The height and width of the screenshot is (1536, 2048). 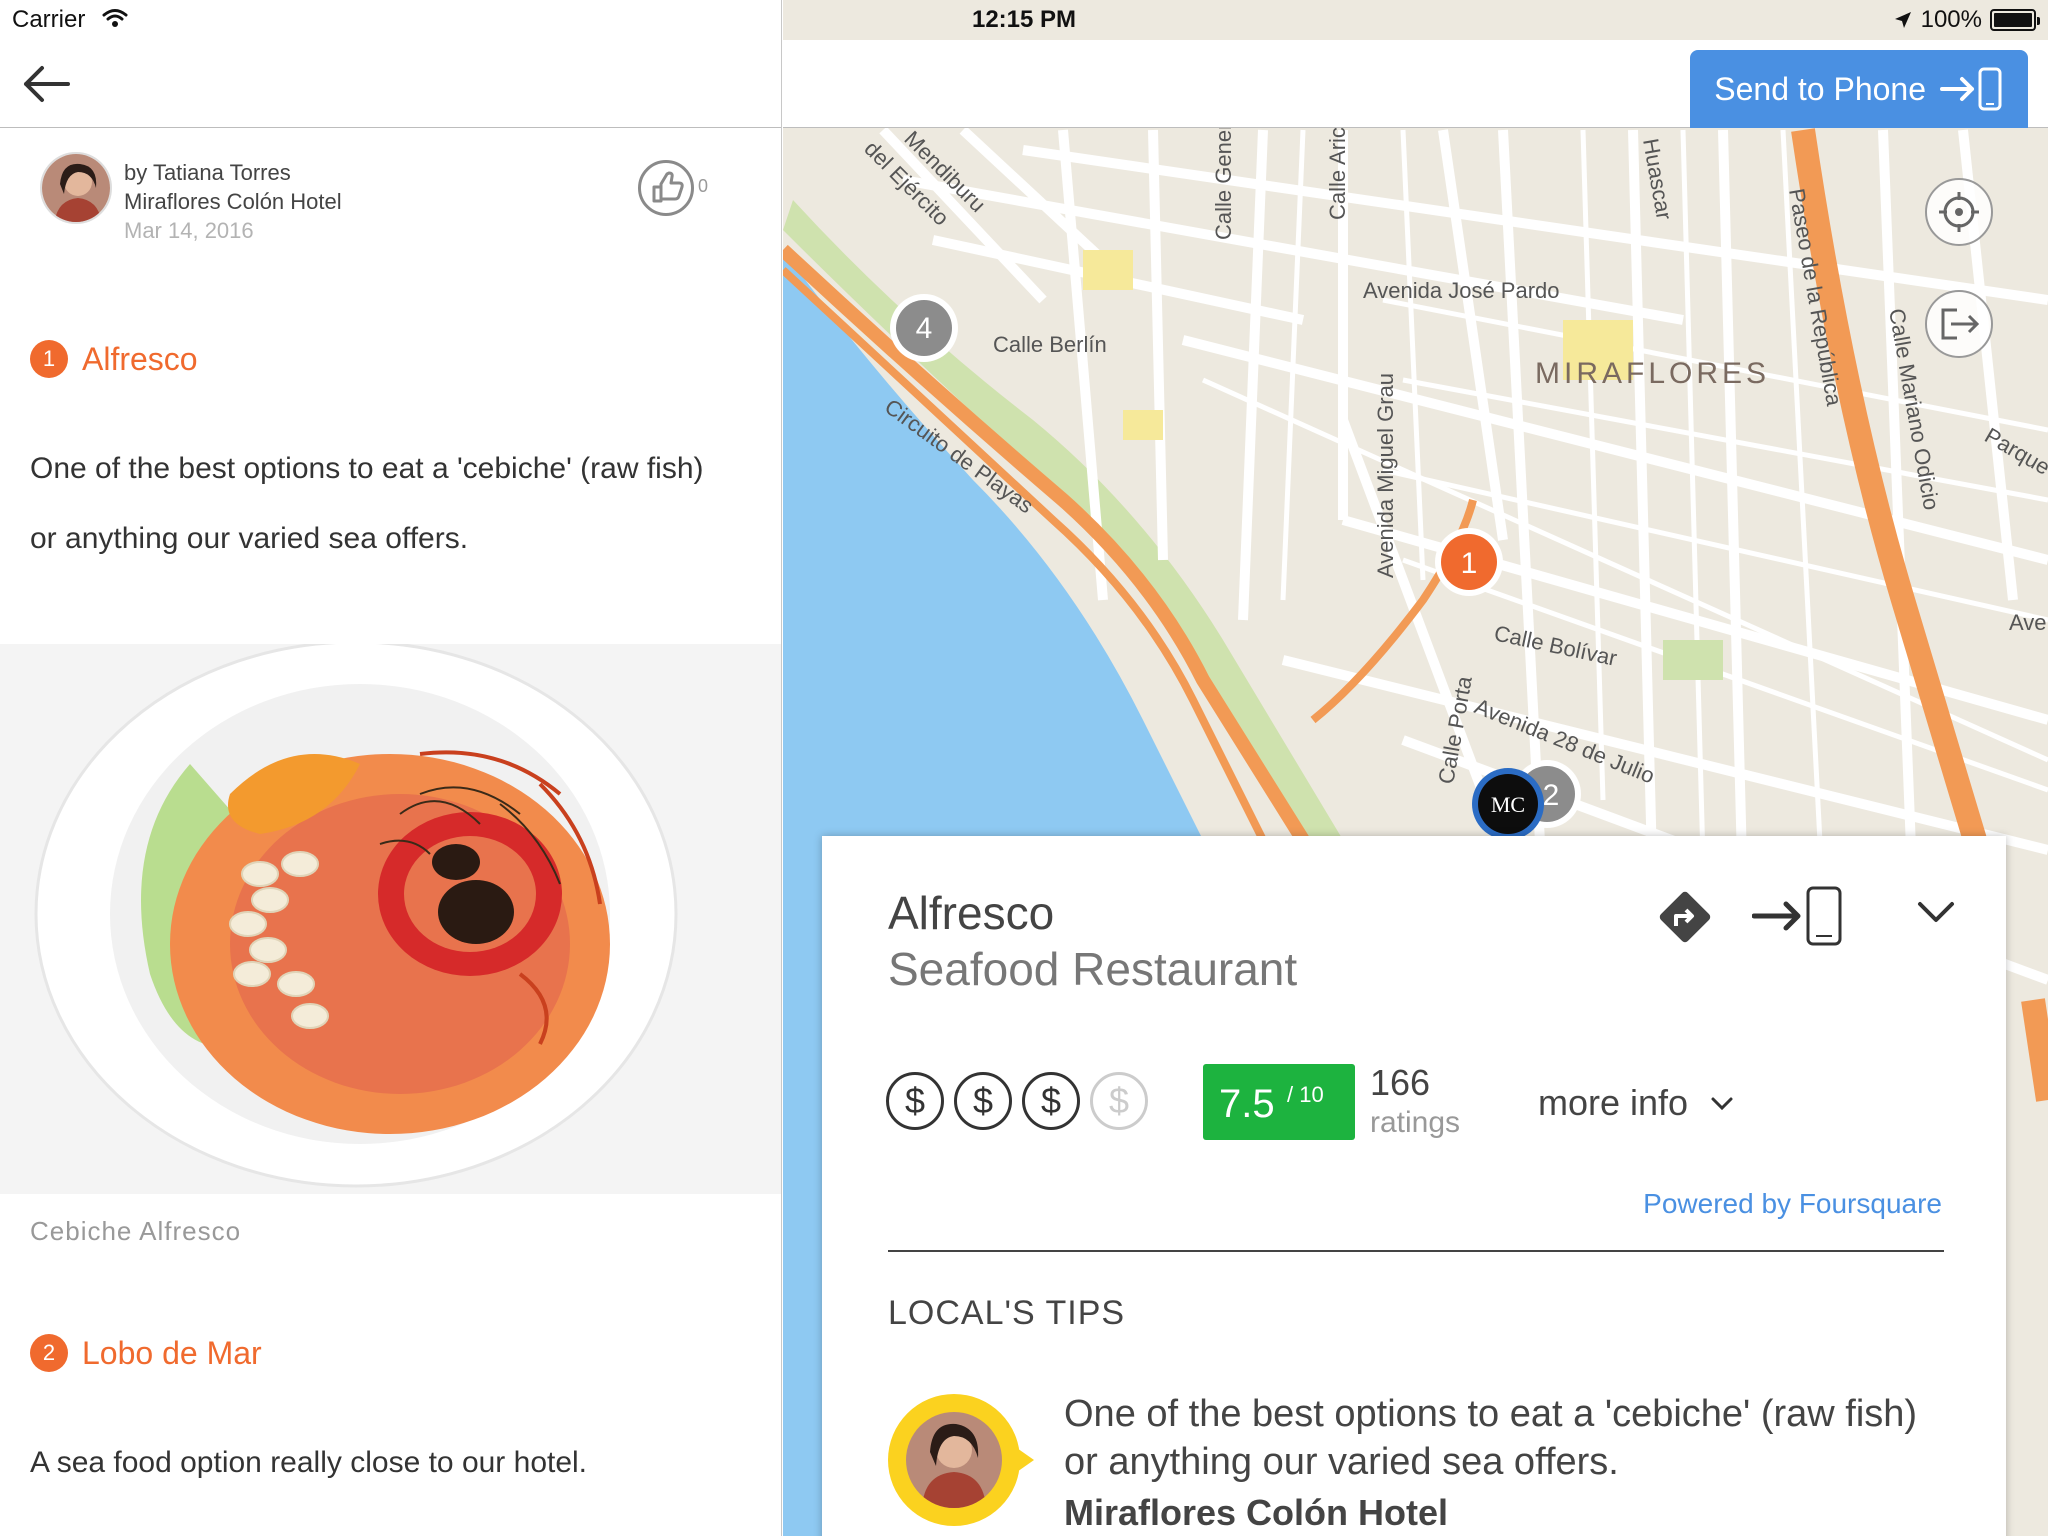 What do you see at coordinates (233, 201) in the screenshot?
I see `author-hotel: Miraflores Colón Hotel` at bounding box center [233, 201].